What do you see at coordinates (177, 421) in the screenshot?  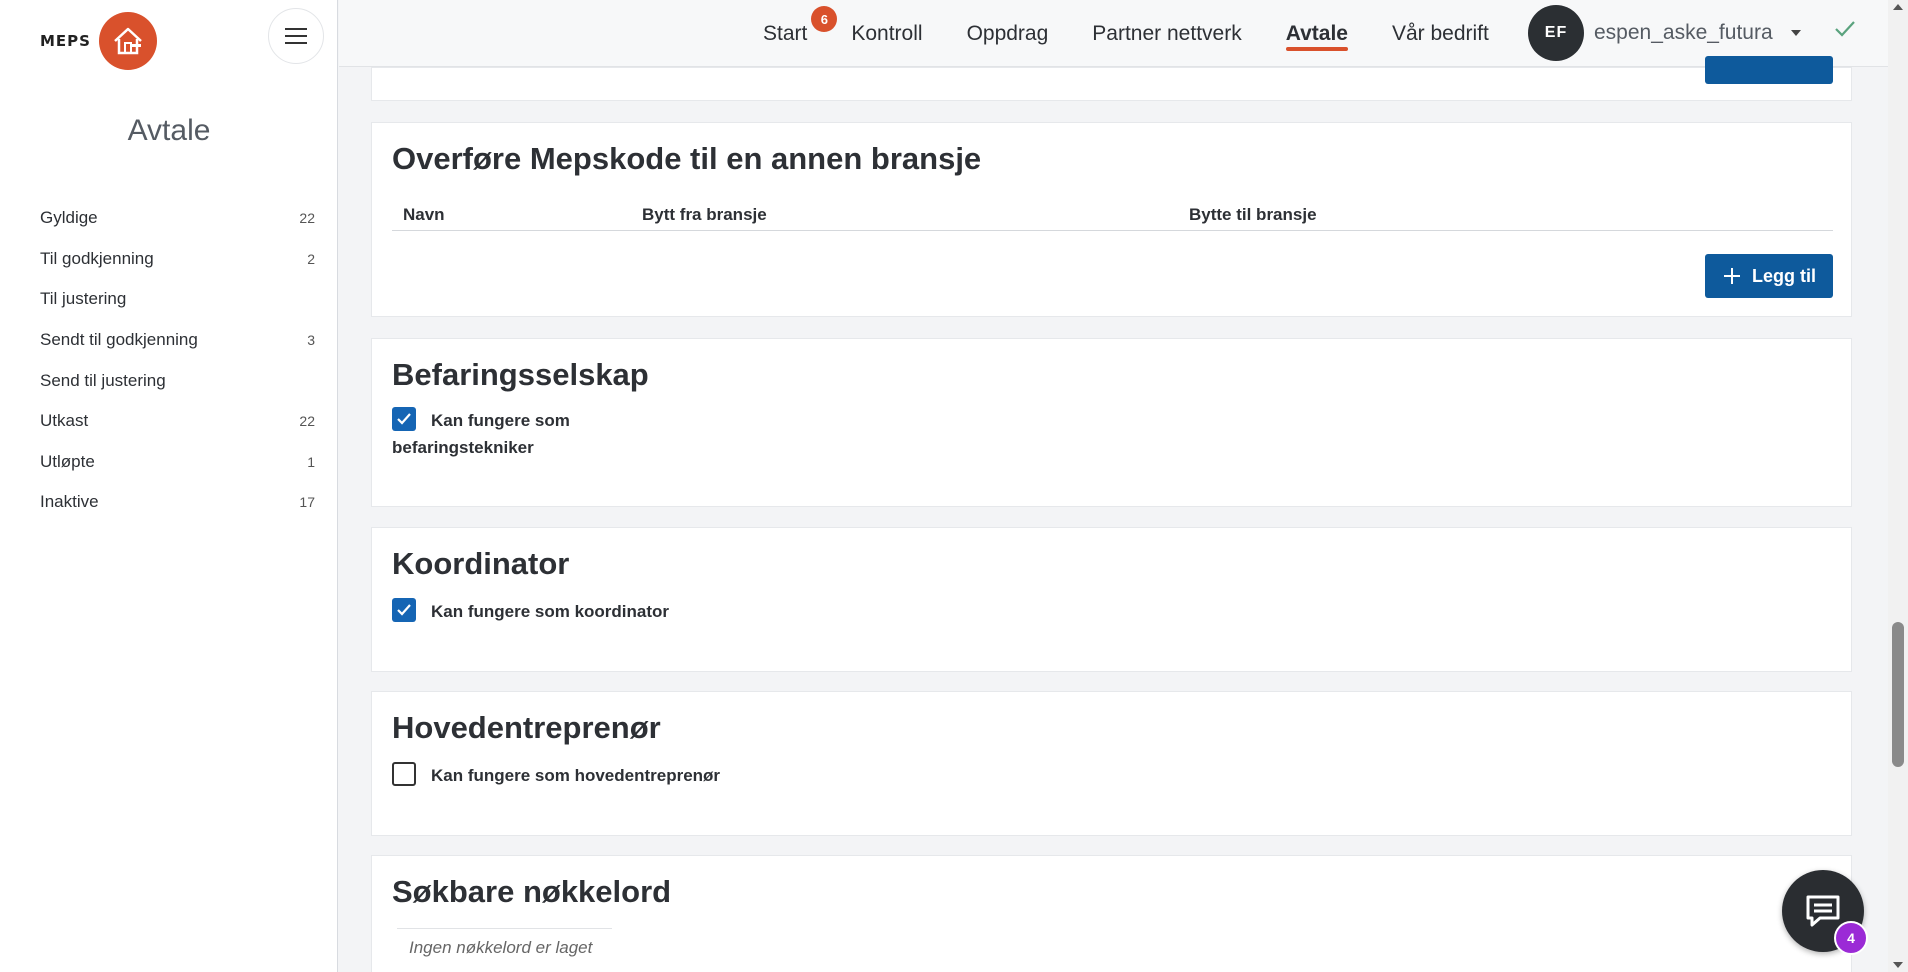 I see `sidebar-item-utkast: Utkast 22` at bounding box center [177, 421].